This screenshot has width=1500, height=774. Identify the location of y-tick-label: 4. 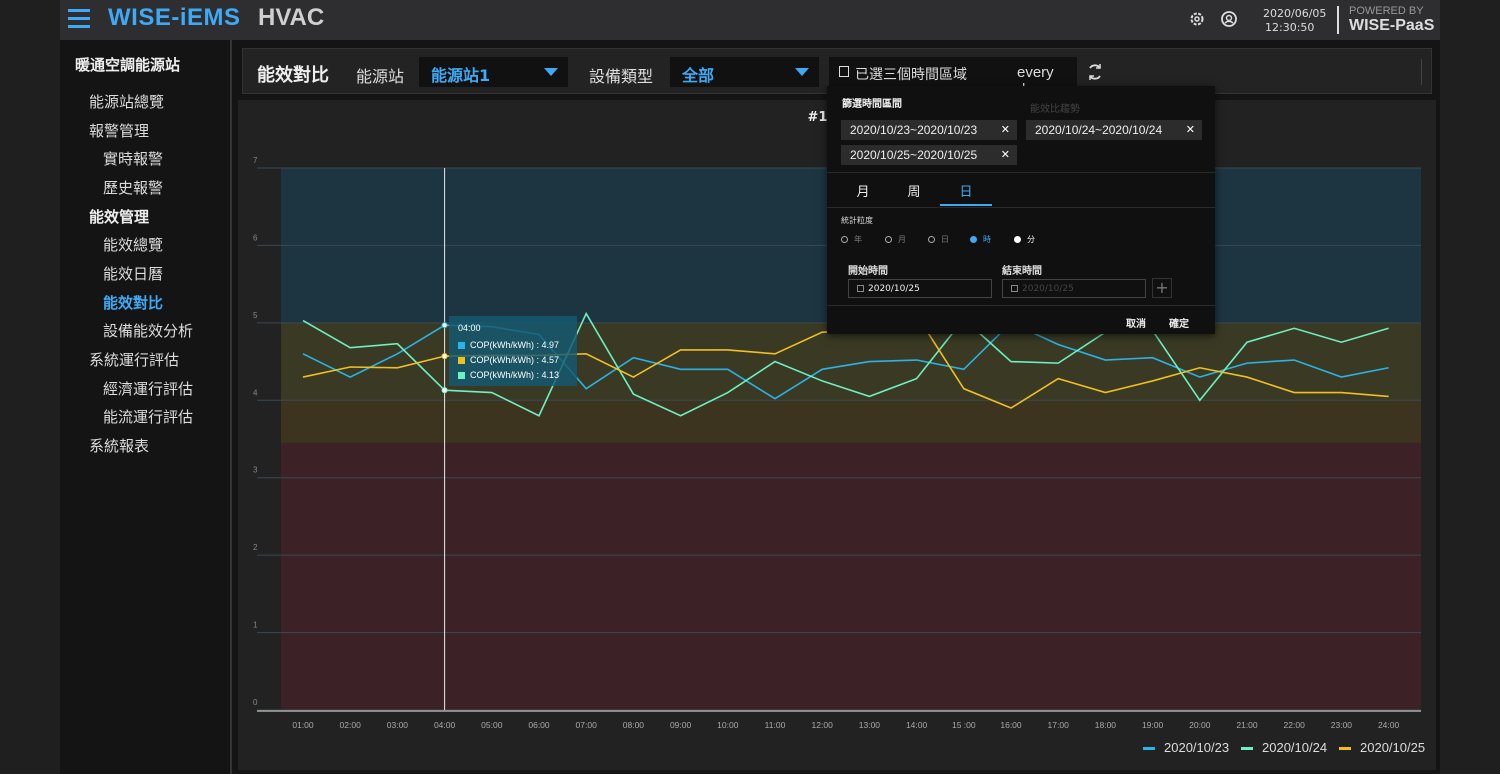
(255, 392).